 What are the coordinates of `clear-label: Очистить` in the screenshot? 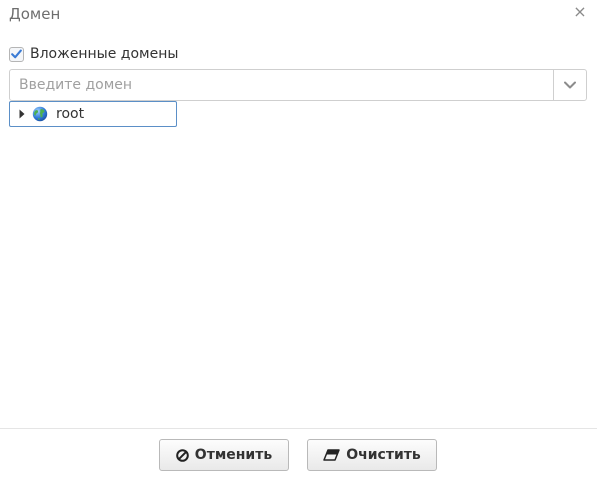 It's located at (383, 455).